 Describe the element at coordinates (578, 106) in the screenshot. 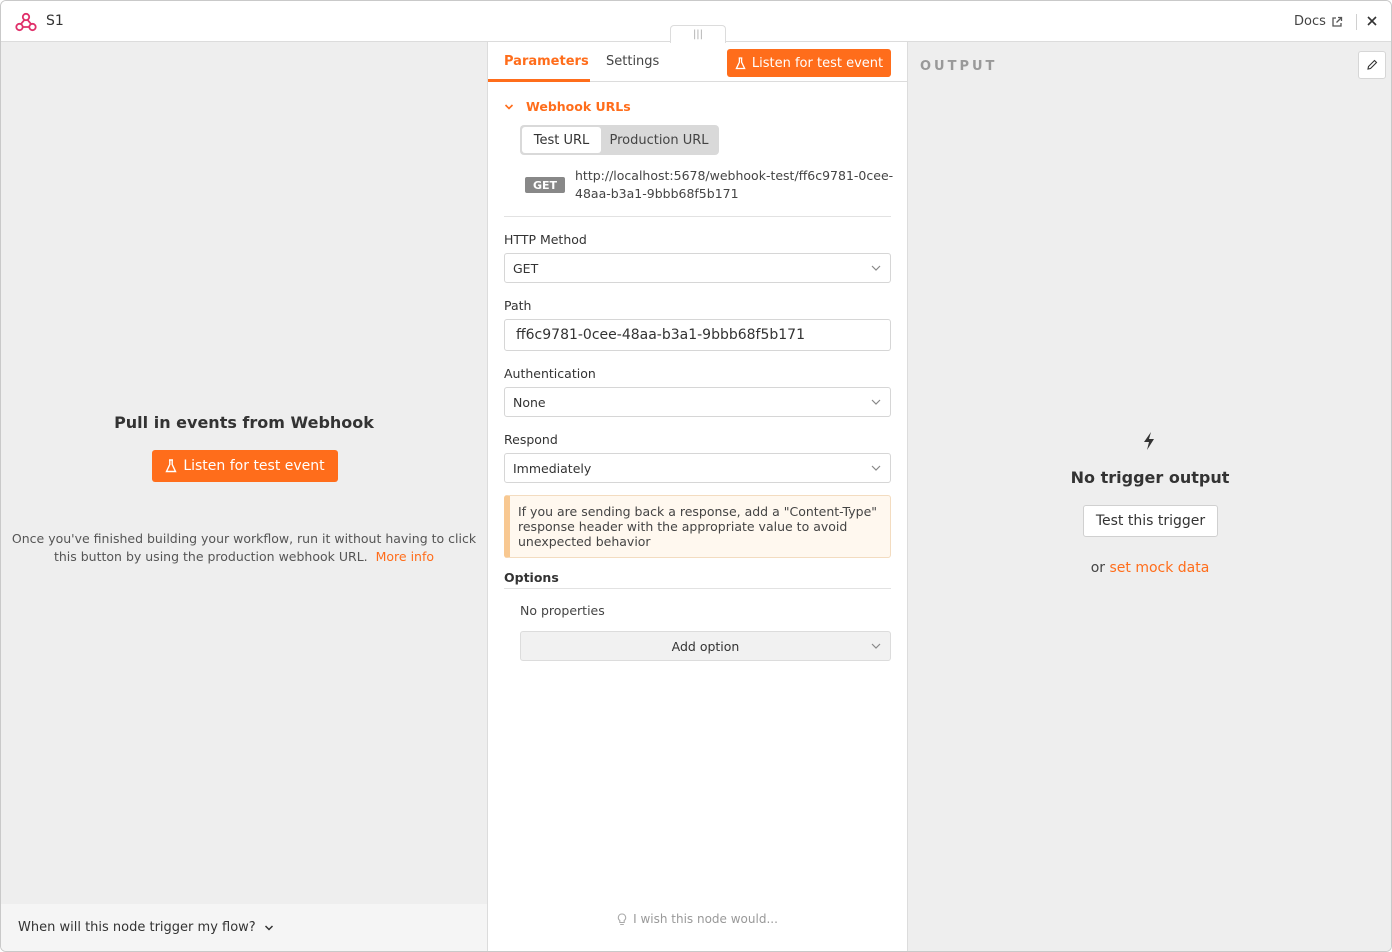

I see `webhook-urls-label: Webhook URLs` at that location.